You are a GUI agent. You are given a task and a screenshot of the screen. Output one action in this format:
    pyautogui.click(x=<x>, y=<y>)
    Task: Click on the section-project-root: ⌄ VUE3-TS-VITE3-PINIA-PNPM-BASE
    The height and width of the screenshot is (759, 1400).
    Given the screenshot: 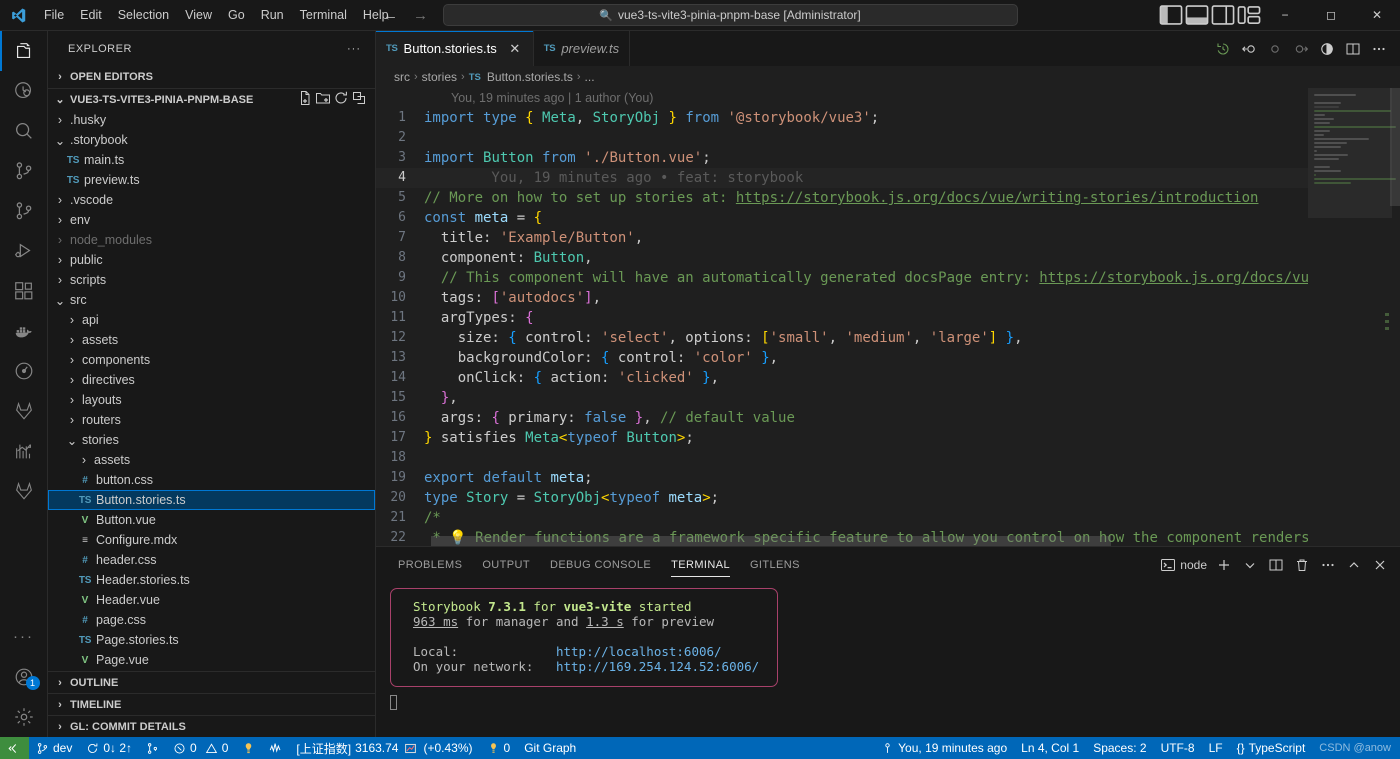 What is the action you would take?
    pyautogui.click(x=211, y=99)
    